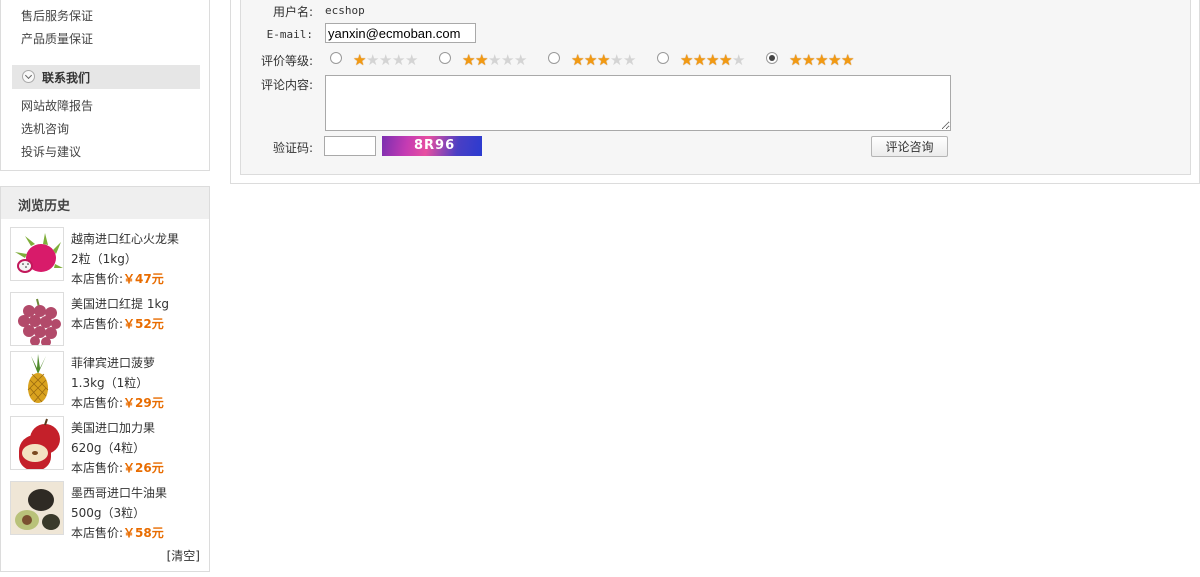 The image size is (1200, 577). Describe the element at coordinates (345, 10) in the screenshot. I see `username-value: ecshop` at that location.